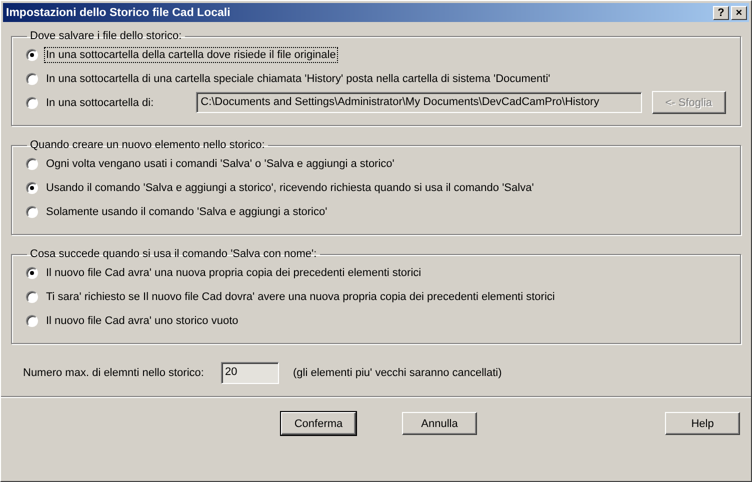 This screenshot has height=482, width=752. What do you see at coordinates (397, 373) in the screenshot?
I see `hint-text: (gli elementi piu' vecchi saranno cancellati)` at bounding box center [397, 373].